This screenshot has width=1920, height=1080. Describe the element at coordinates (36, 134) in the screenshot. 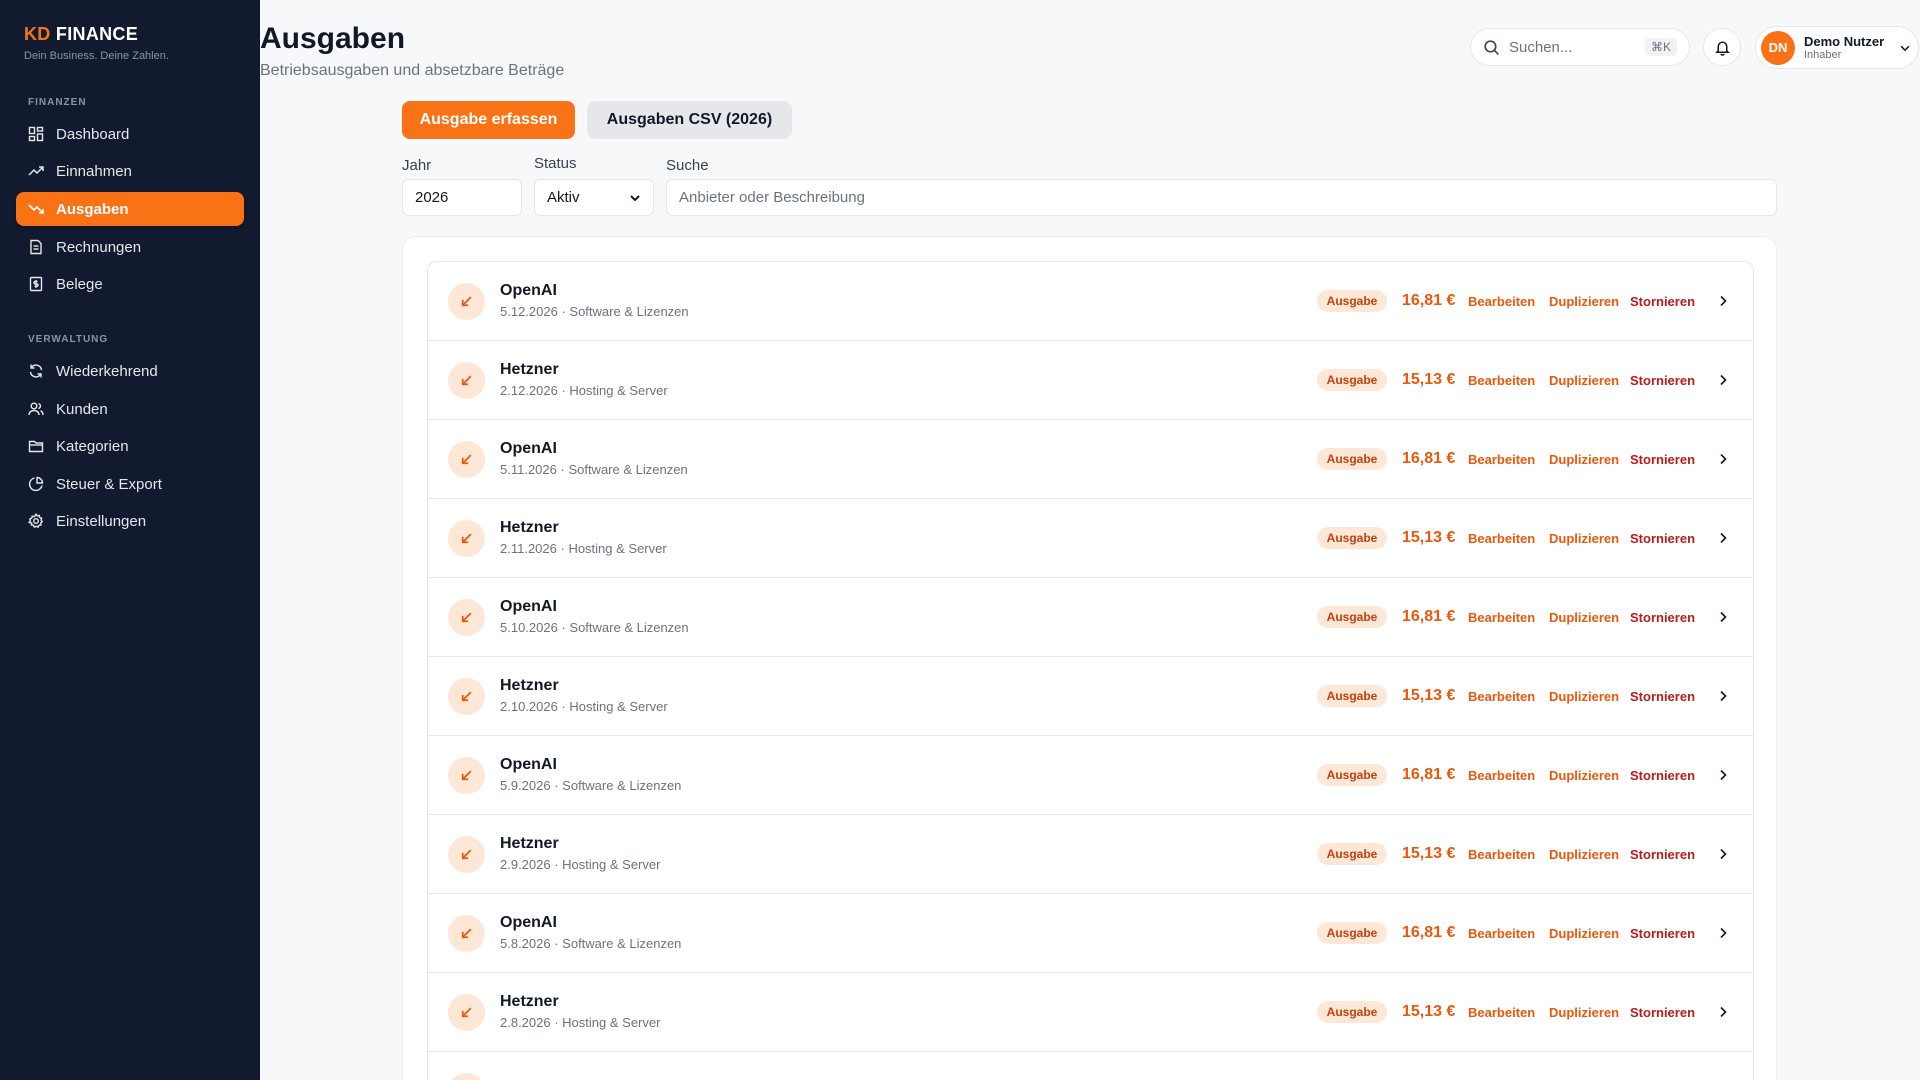

I see `dashboard-icon` at that location.